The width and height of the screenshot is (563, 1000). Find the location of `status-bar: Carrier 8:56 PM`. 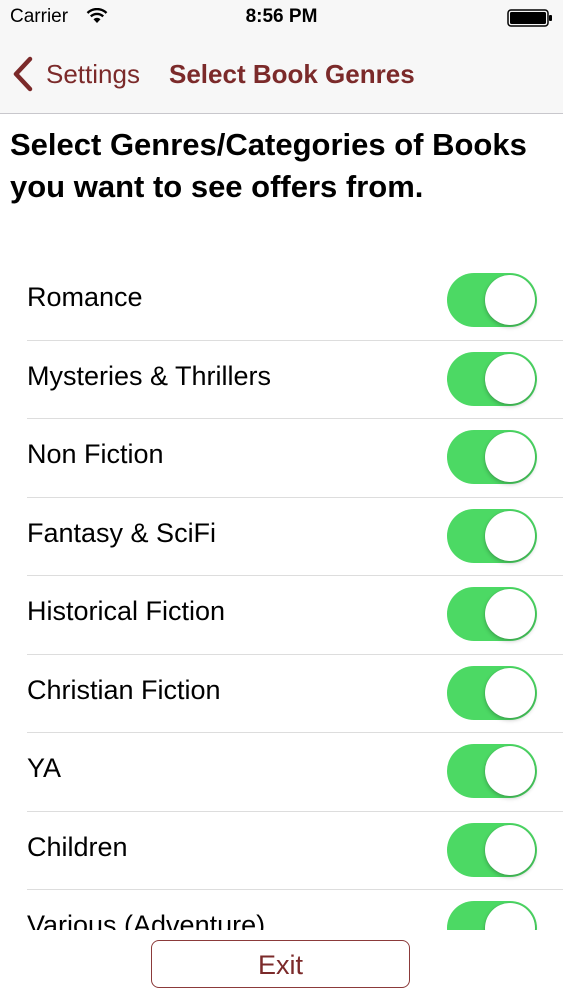

status-bar: Carrier 8:56 PM is located at coordinates (281, 19).